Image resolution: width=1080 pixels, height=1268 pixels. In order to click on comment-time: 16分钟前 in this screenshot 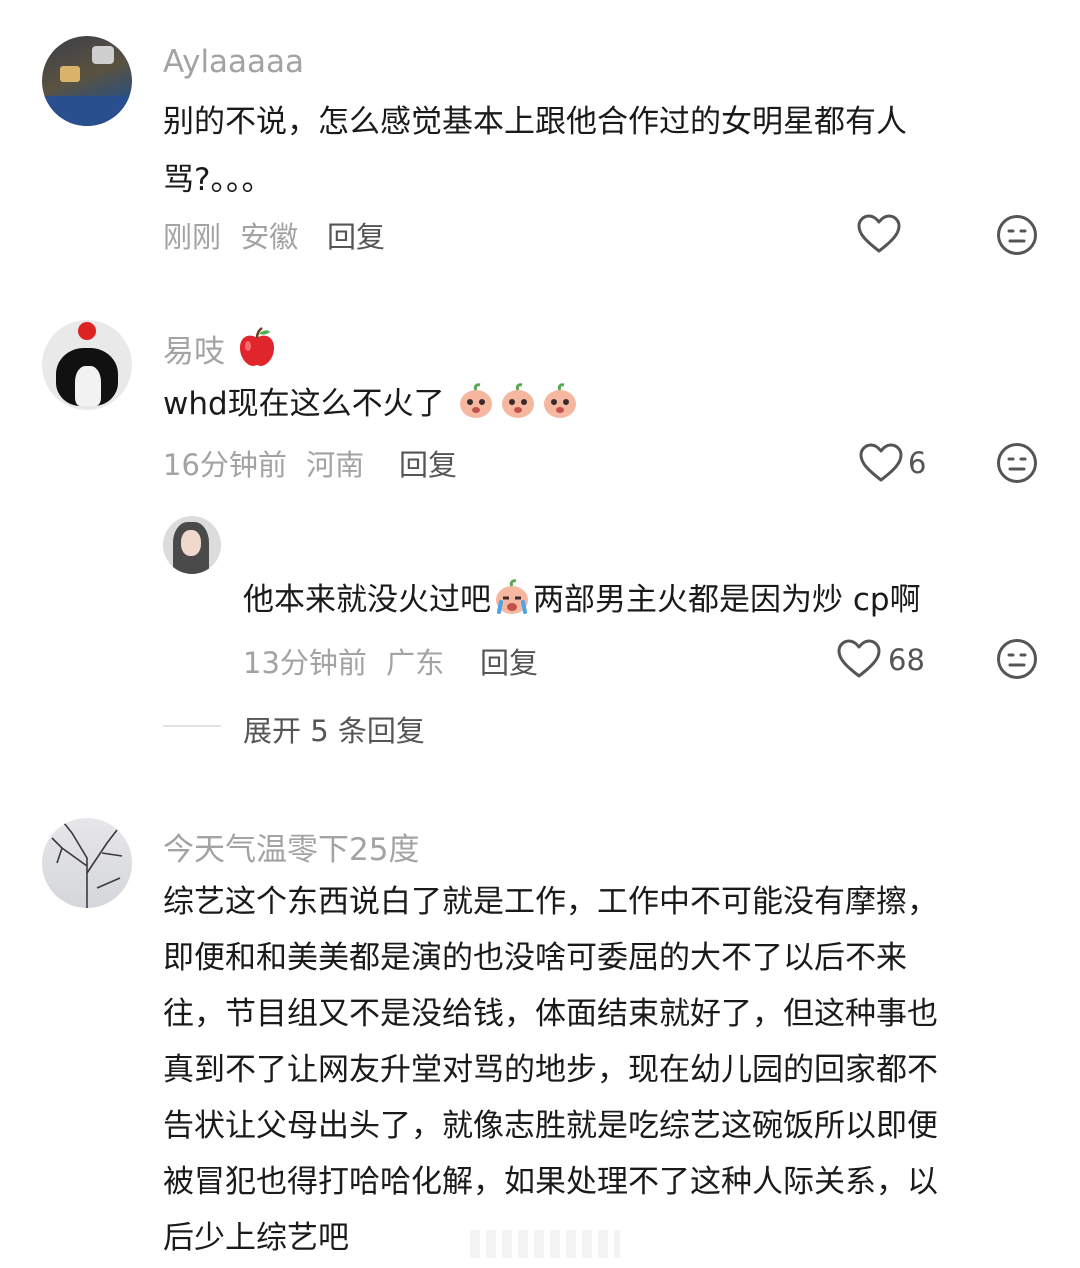, I will do `click(225, 465)`.